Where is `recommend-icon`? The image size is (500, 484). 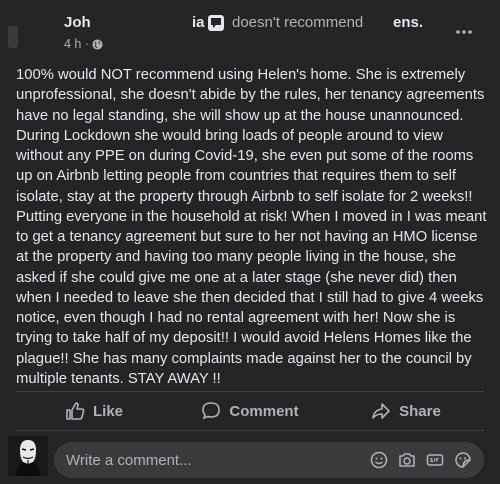 recommend-icon is located at coordinates (216, 23).